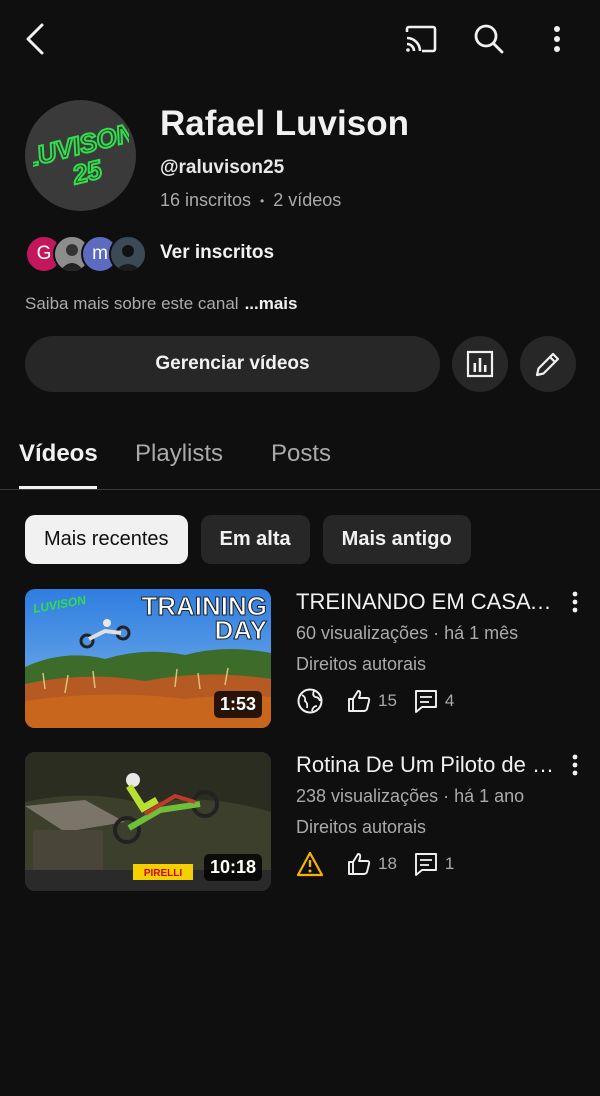 Image resolution: width=600 pixels, height=1096 pixels. I want to click on subscriber-avatar, so click(128, 254).